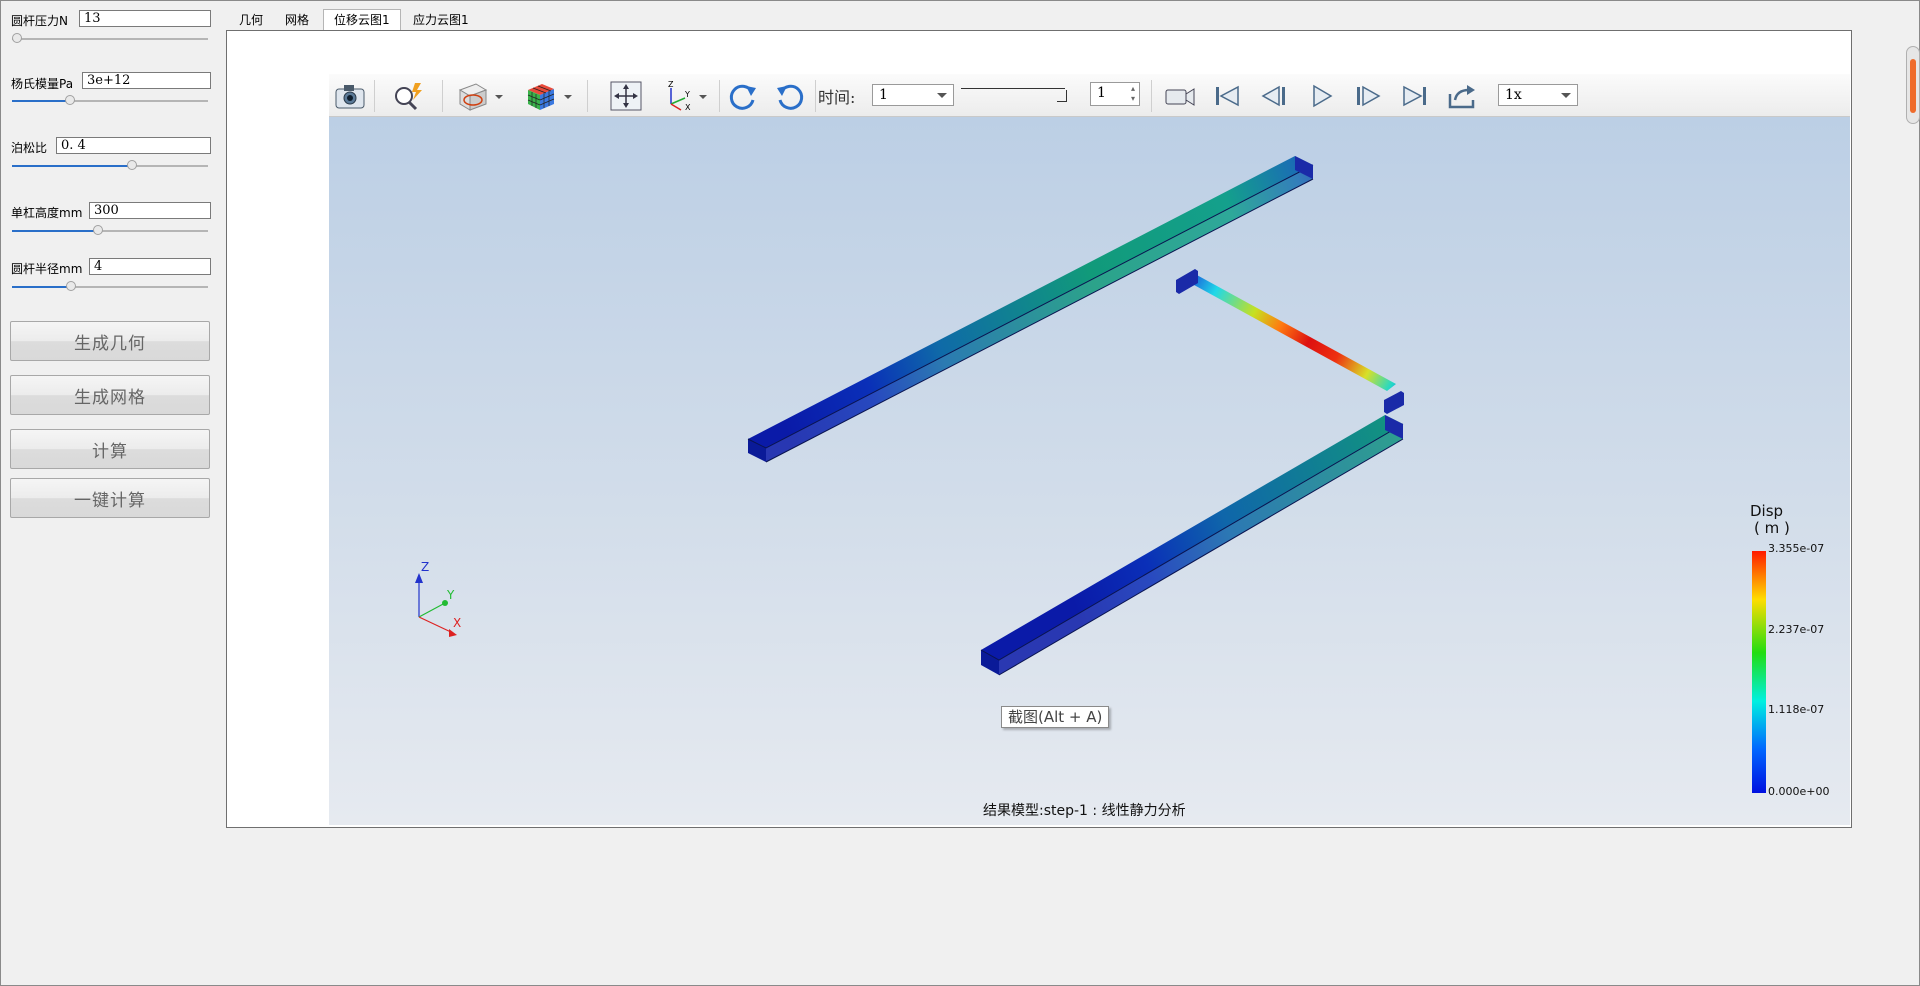 The width and height of the screenshot is (1920, 986). Describe the element at coordinates (1796, 629) in the screenshot. I see `legend-tick-2: 2.237e-07` at that location.